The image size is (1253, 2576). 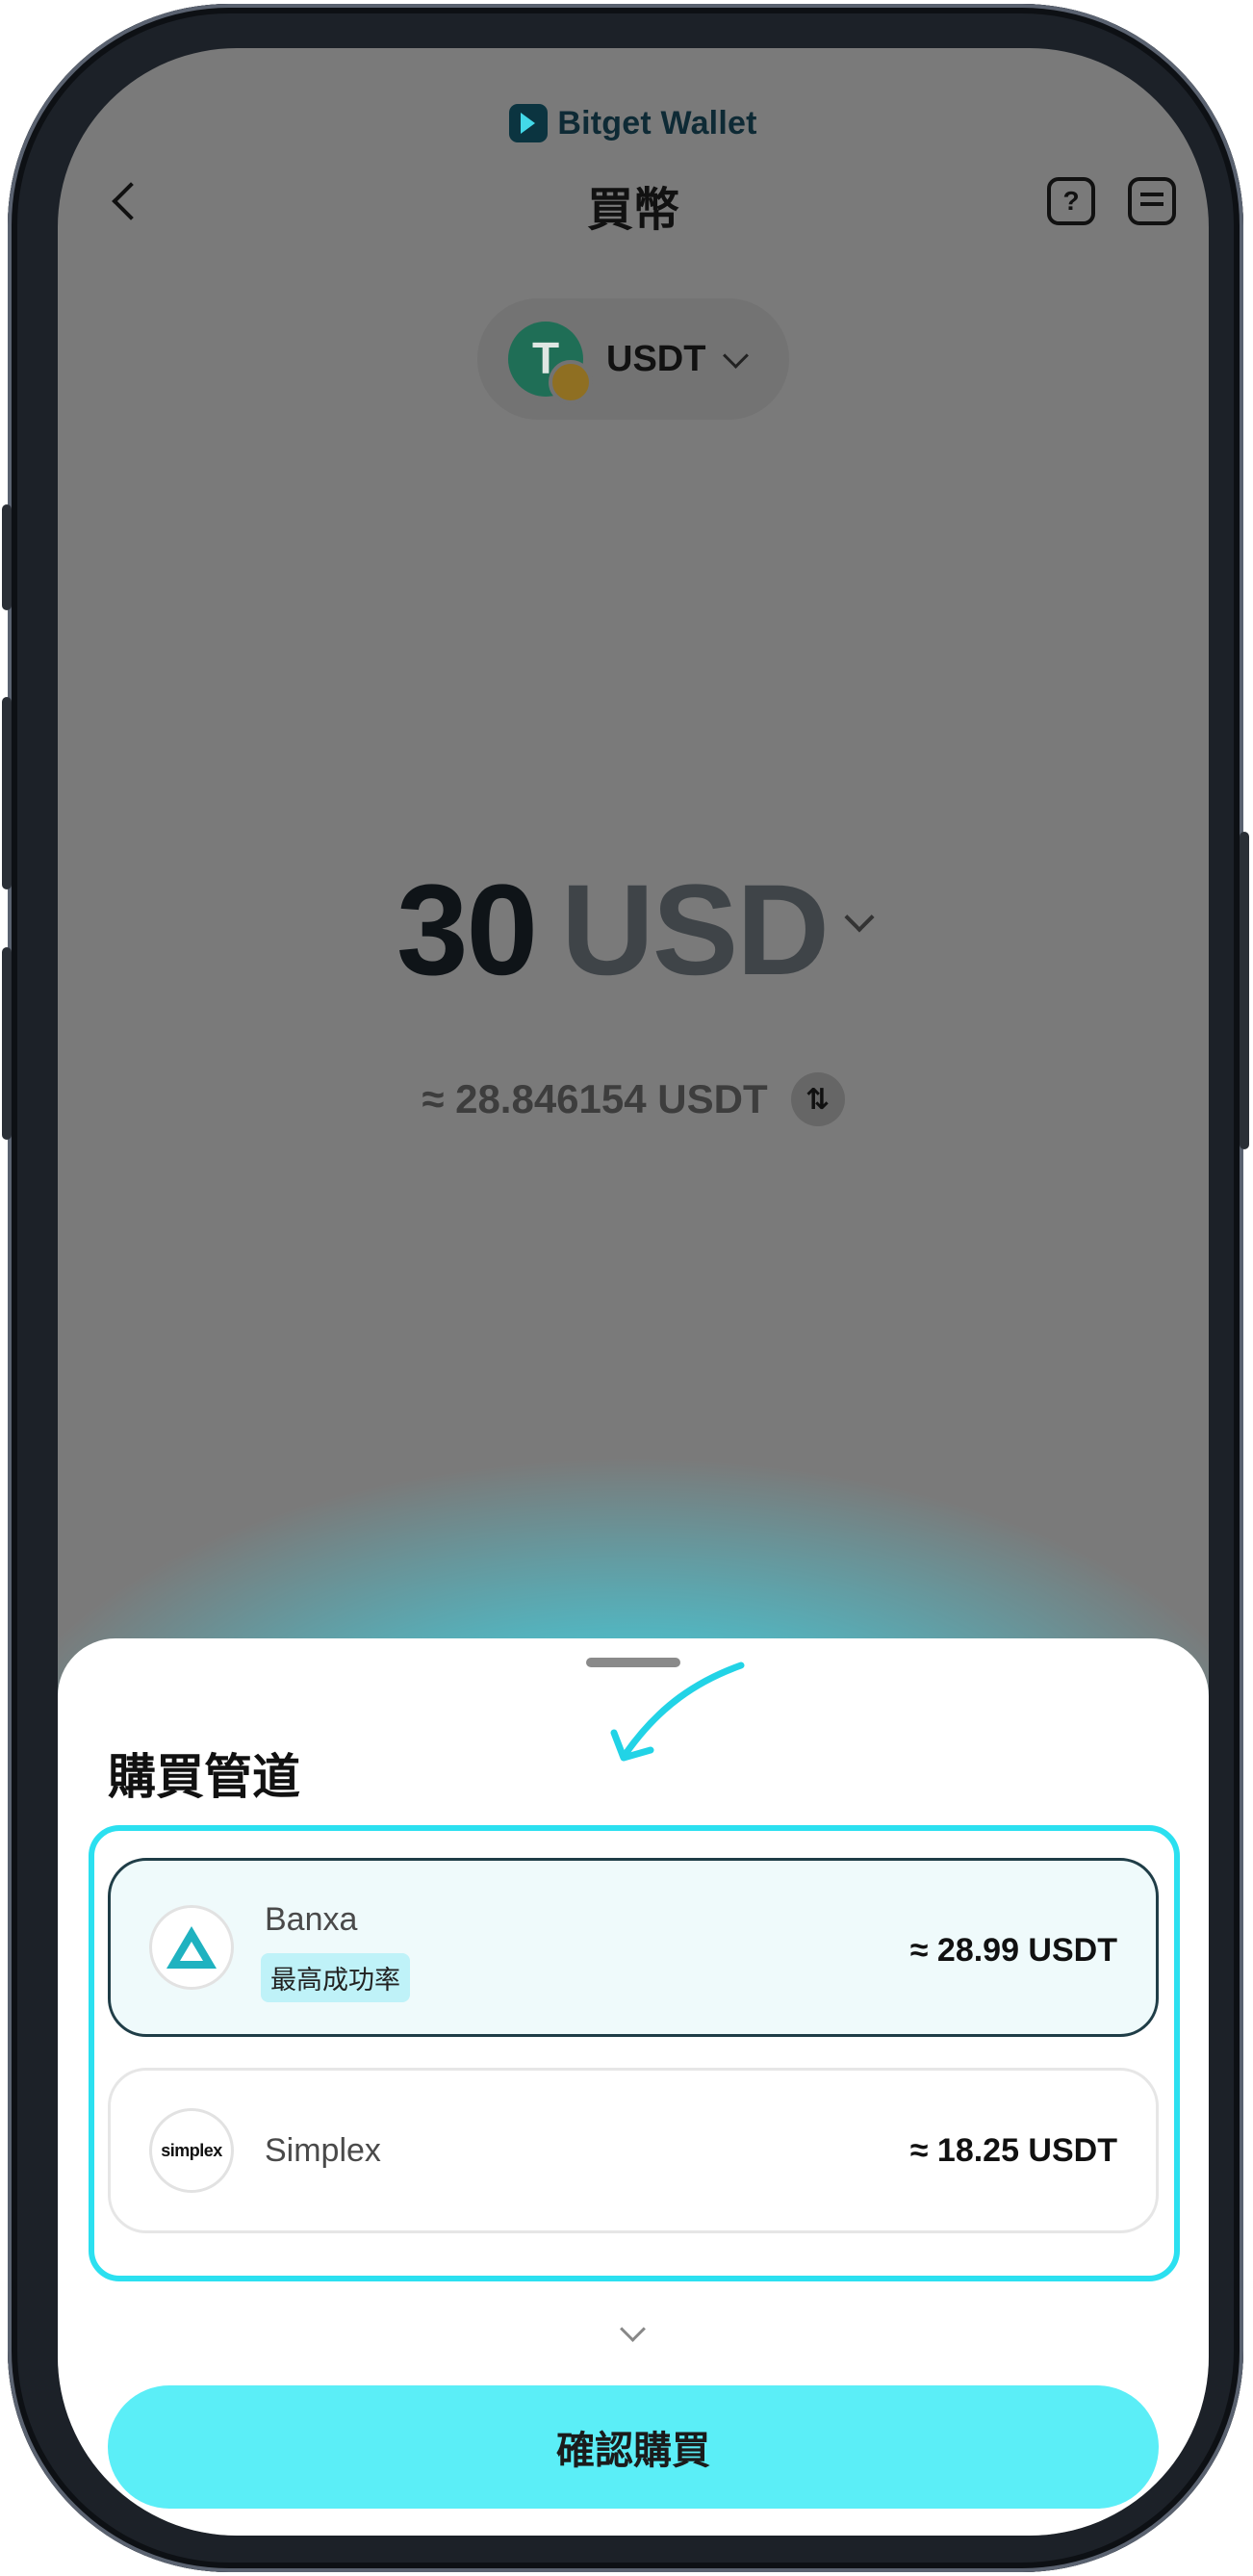 What do you see at coordinates (736, 356) in the screenshot?
I see `chevron-down-icon` at bounding box center [736, 356].